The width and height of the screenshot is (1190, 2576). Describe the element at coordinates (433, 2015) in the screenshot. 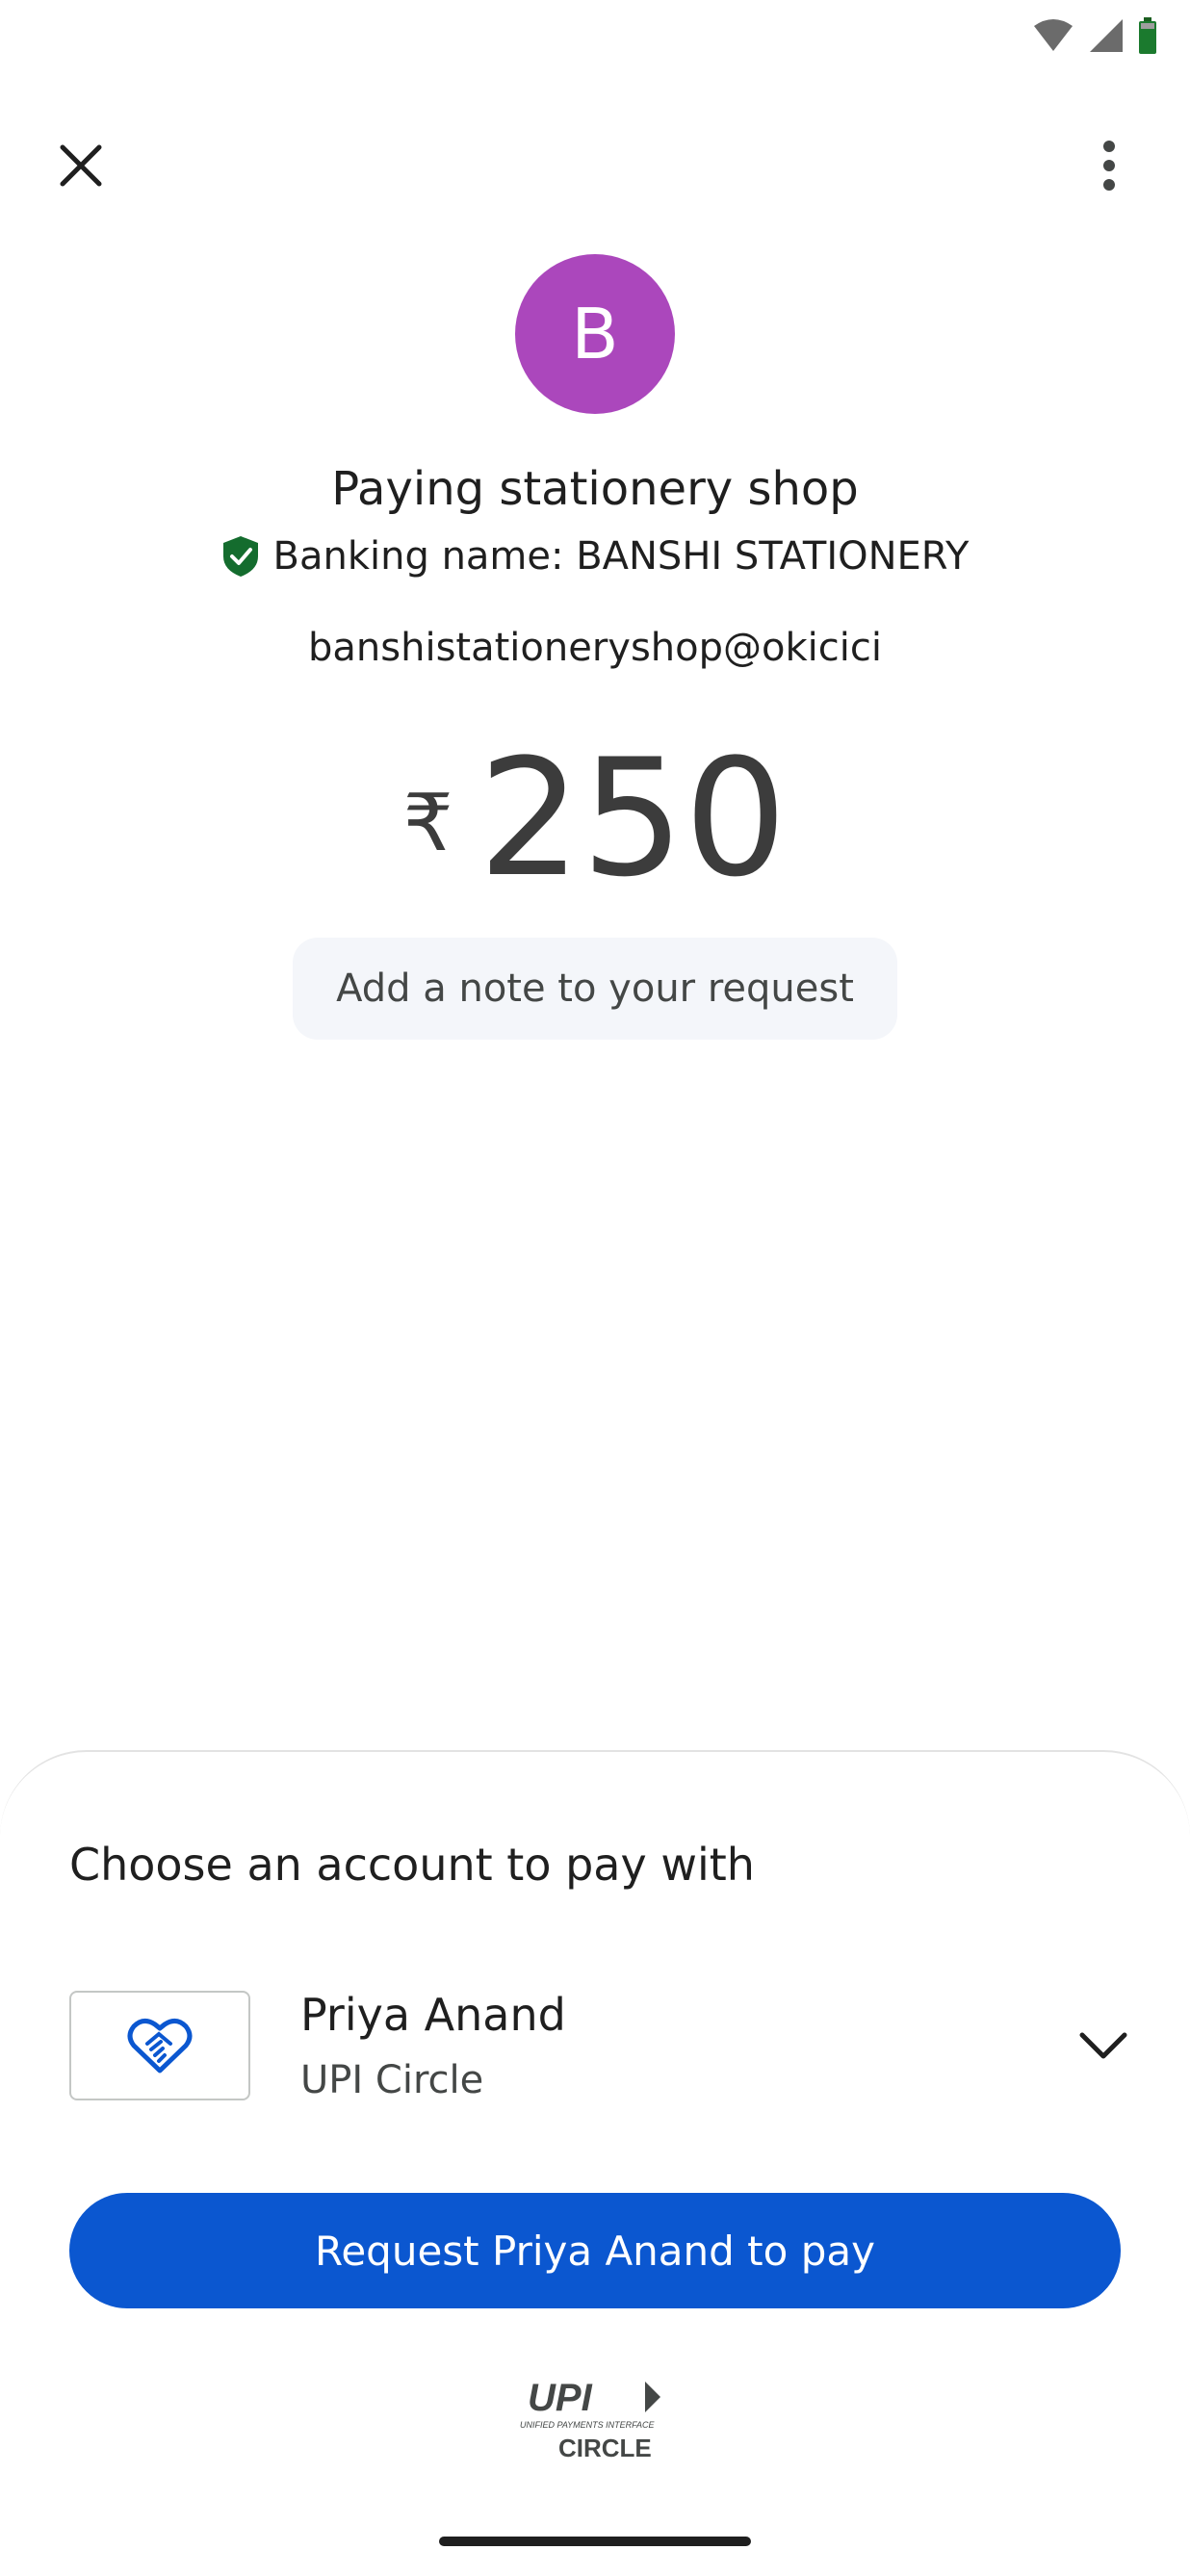

I see `account-name: Priya Anand` at that location.